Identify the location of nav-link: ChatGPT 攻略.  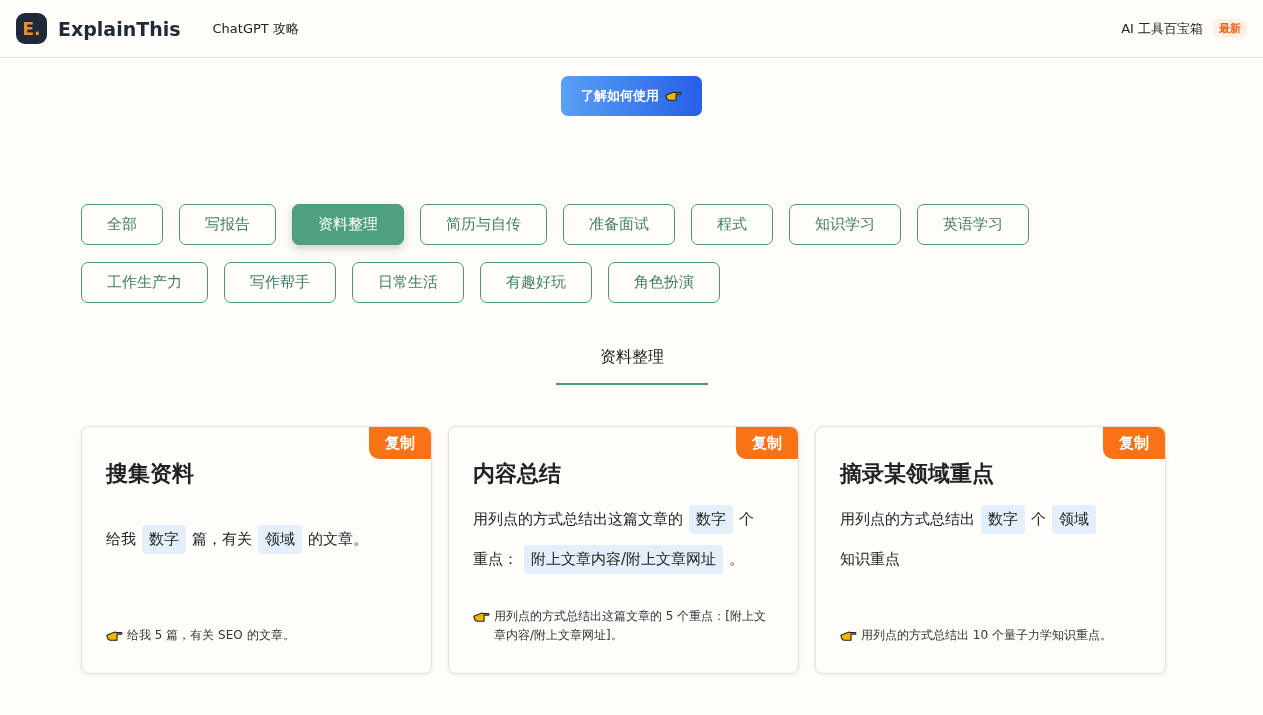
(255, 28).